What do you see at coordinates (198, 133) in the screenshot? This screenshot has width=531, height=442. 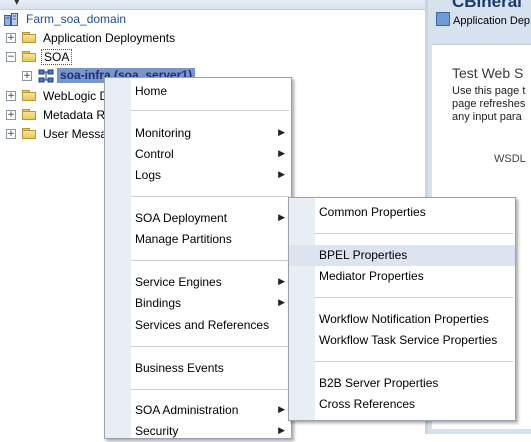 I see `menu-item-monitoring: Monitoring ▶` at bounding box center [198, 133].